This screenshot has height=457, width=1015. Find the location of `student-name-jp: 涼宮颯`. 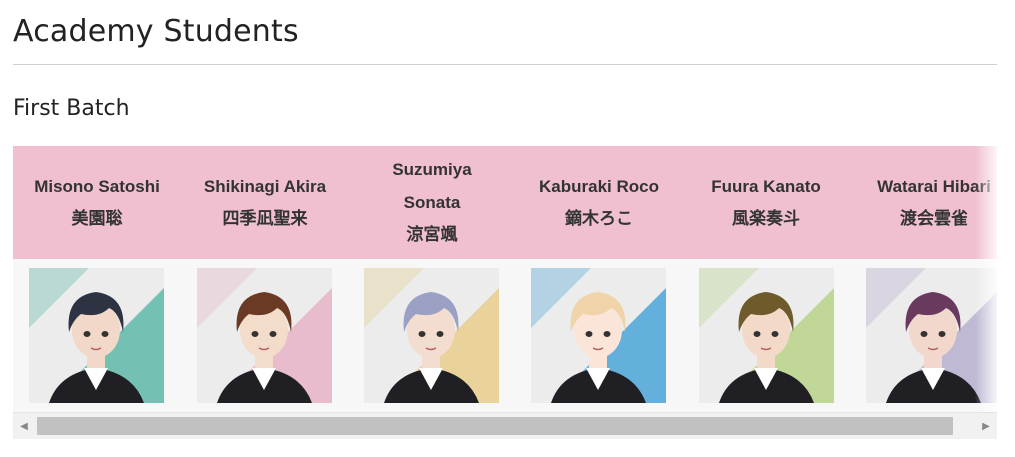

student-name-jp: 涼宮颯 is located at coordinates (432, 235).